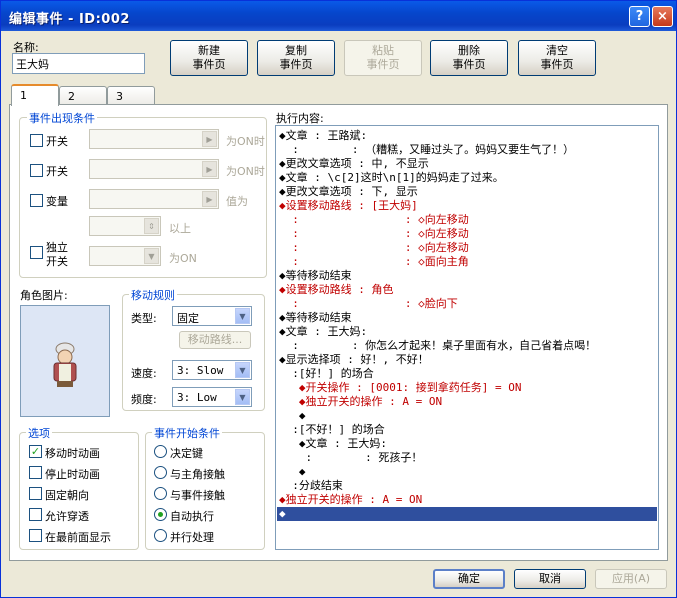  What do you see at coordinates (67, 516) in the screenshot?
I see `option-through-label: 允许穿透` at bounding box center [67, 516].